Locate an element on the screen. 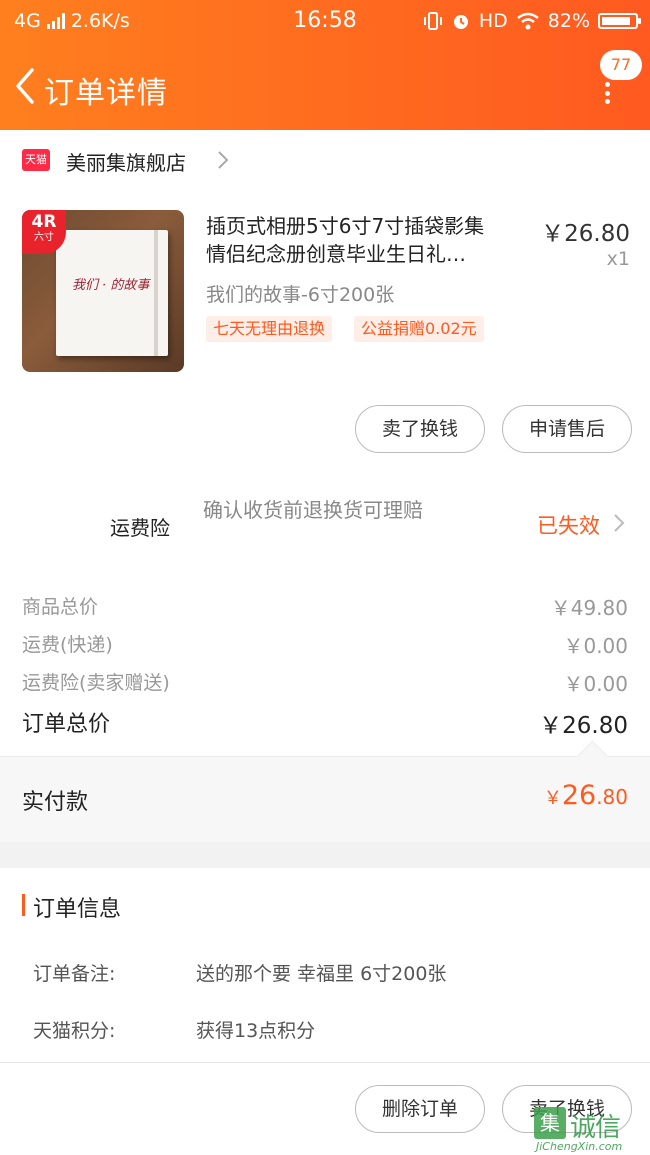 The height and width of the screenshot is (1155, 650). album-cover: 我们 · 的故事 is located at coordinates (112, 293).